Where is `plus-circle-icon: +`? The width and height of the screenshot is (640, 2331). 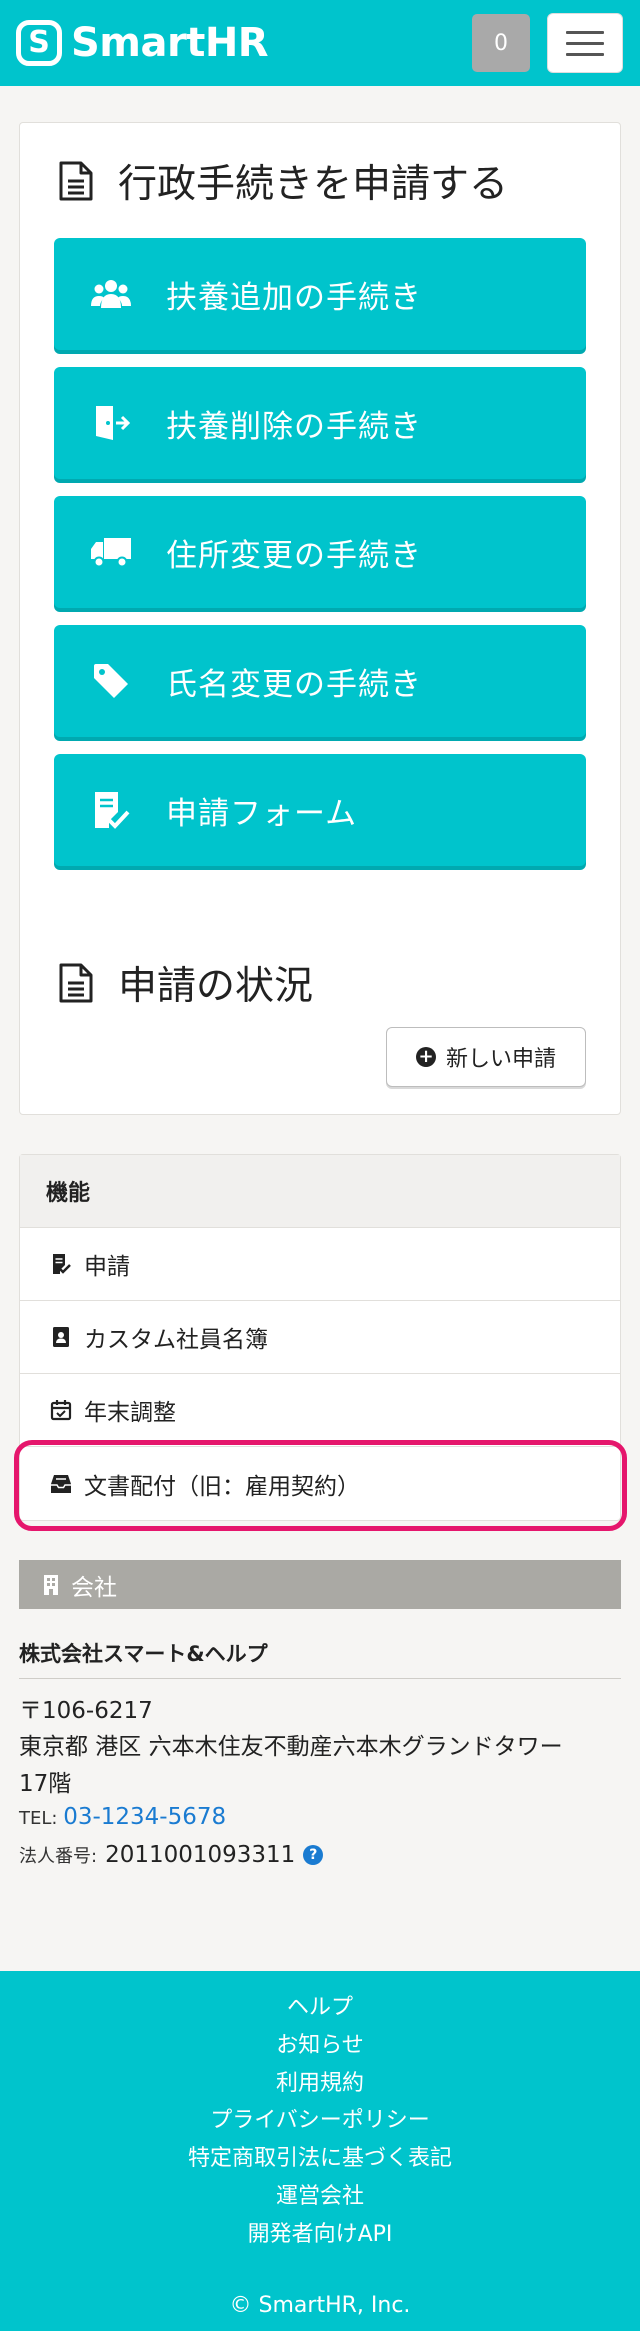 plus-circle-icon: + is located at coordinates (425, 1057).